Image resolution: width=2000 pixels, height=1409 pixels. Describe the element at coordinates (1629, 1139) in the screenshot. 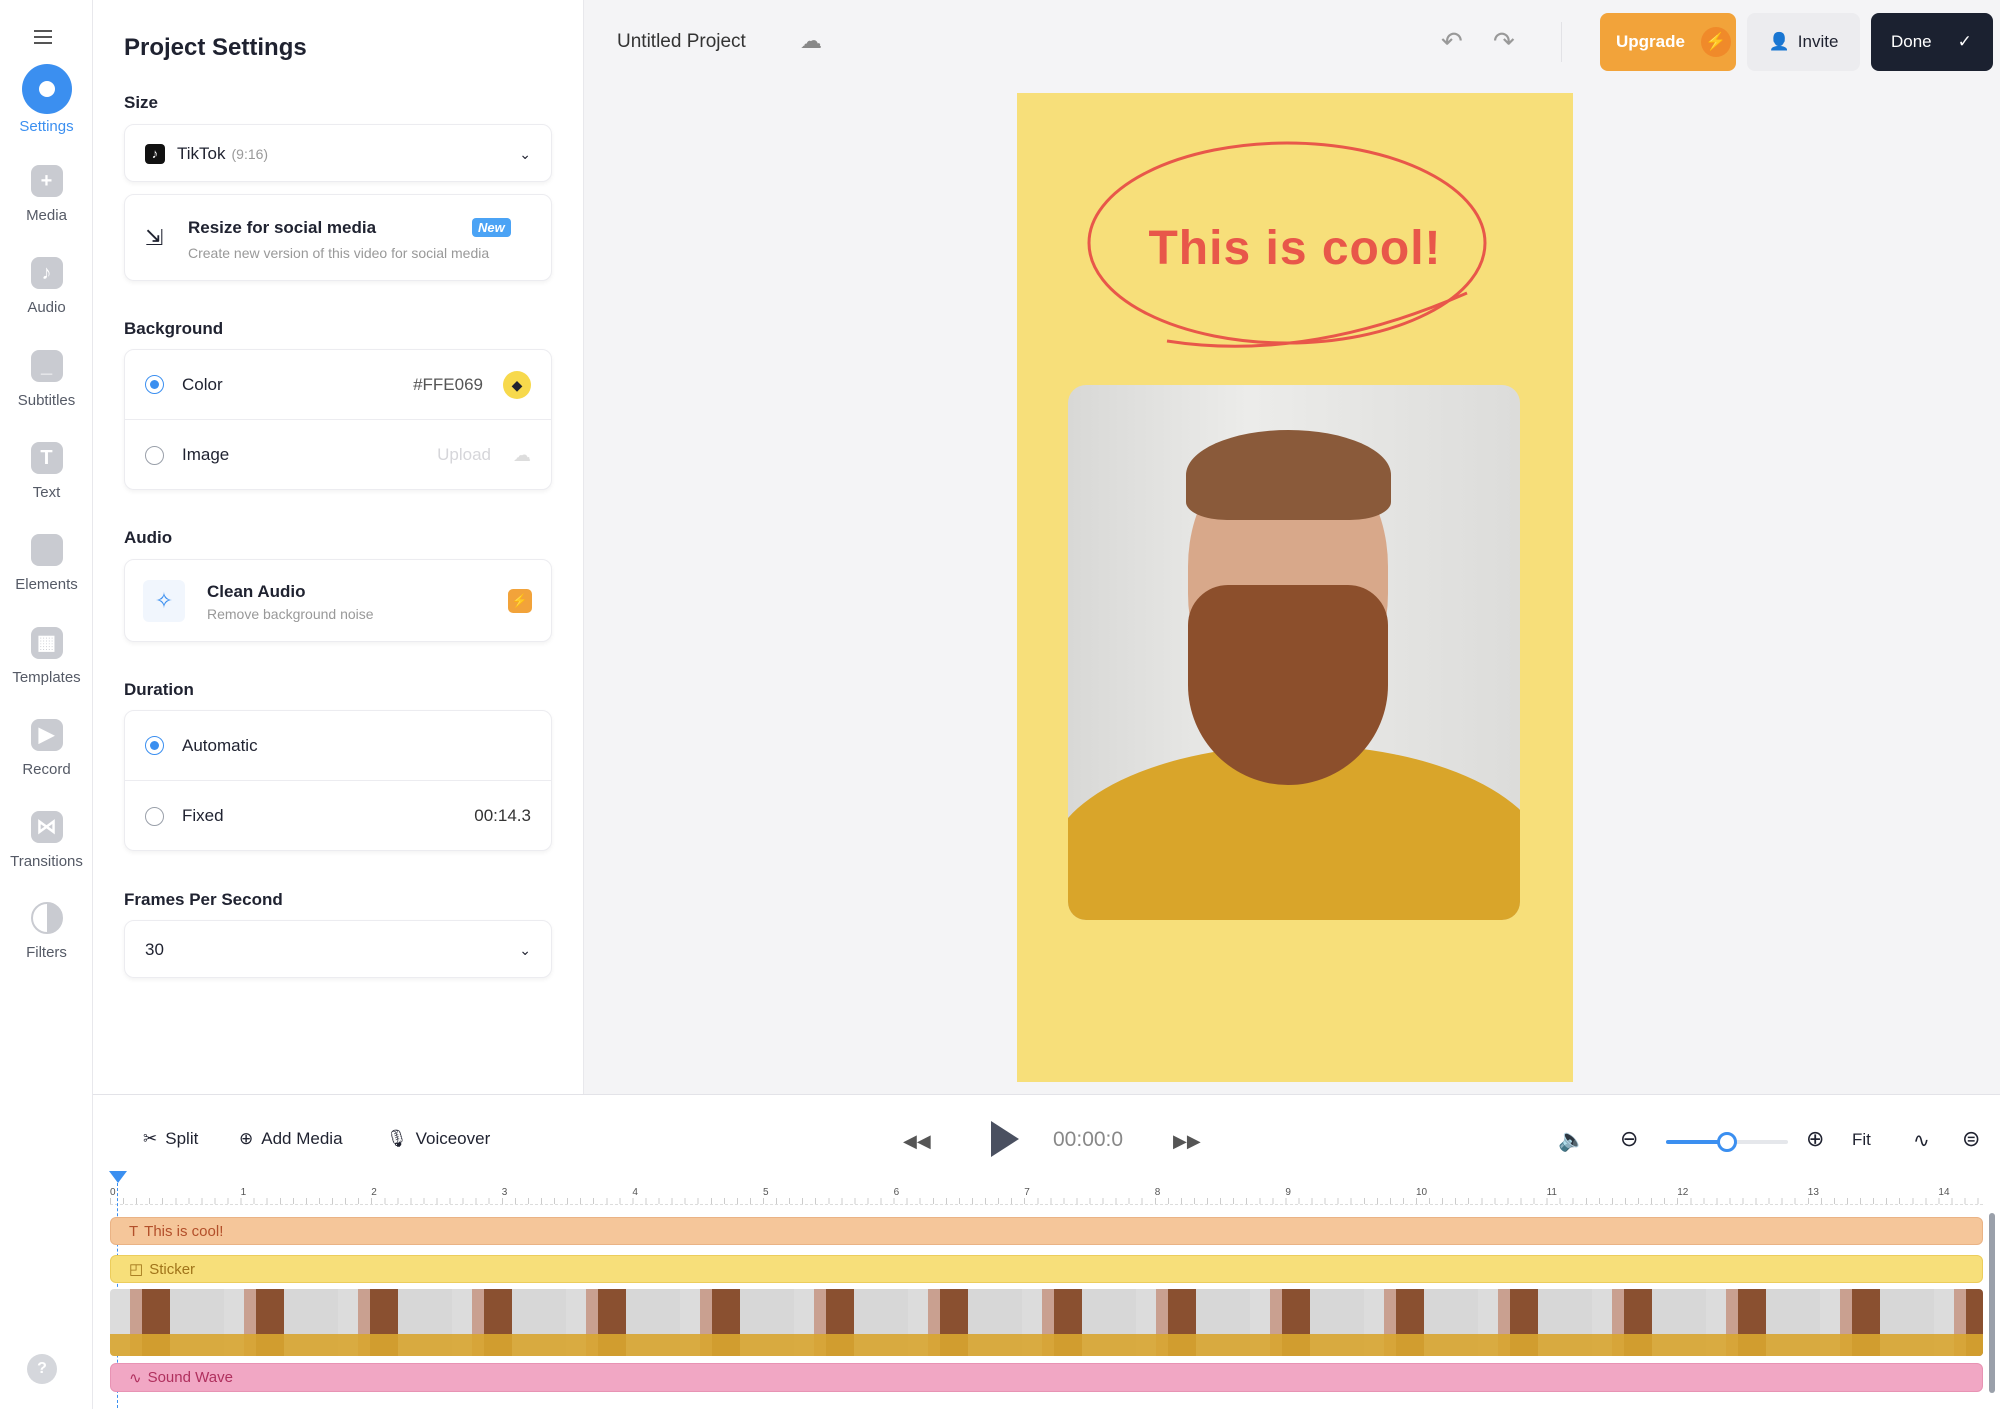

I see `zoom-out-icon: ⊖` at that location.